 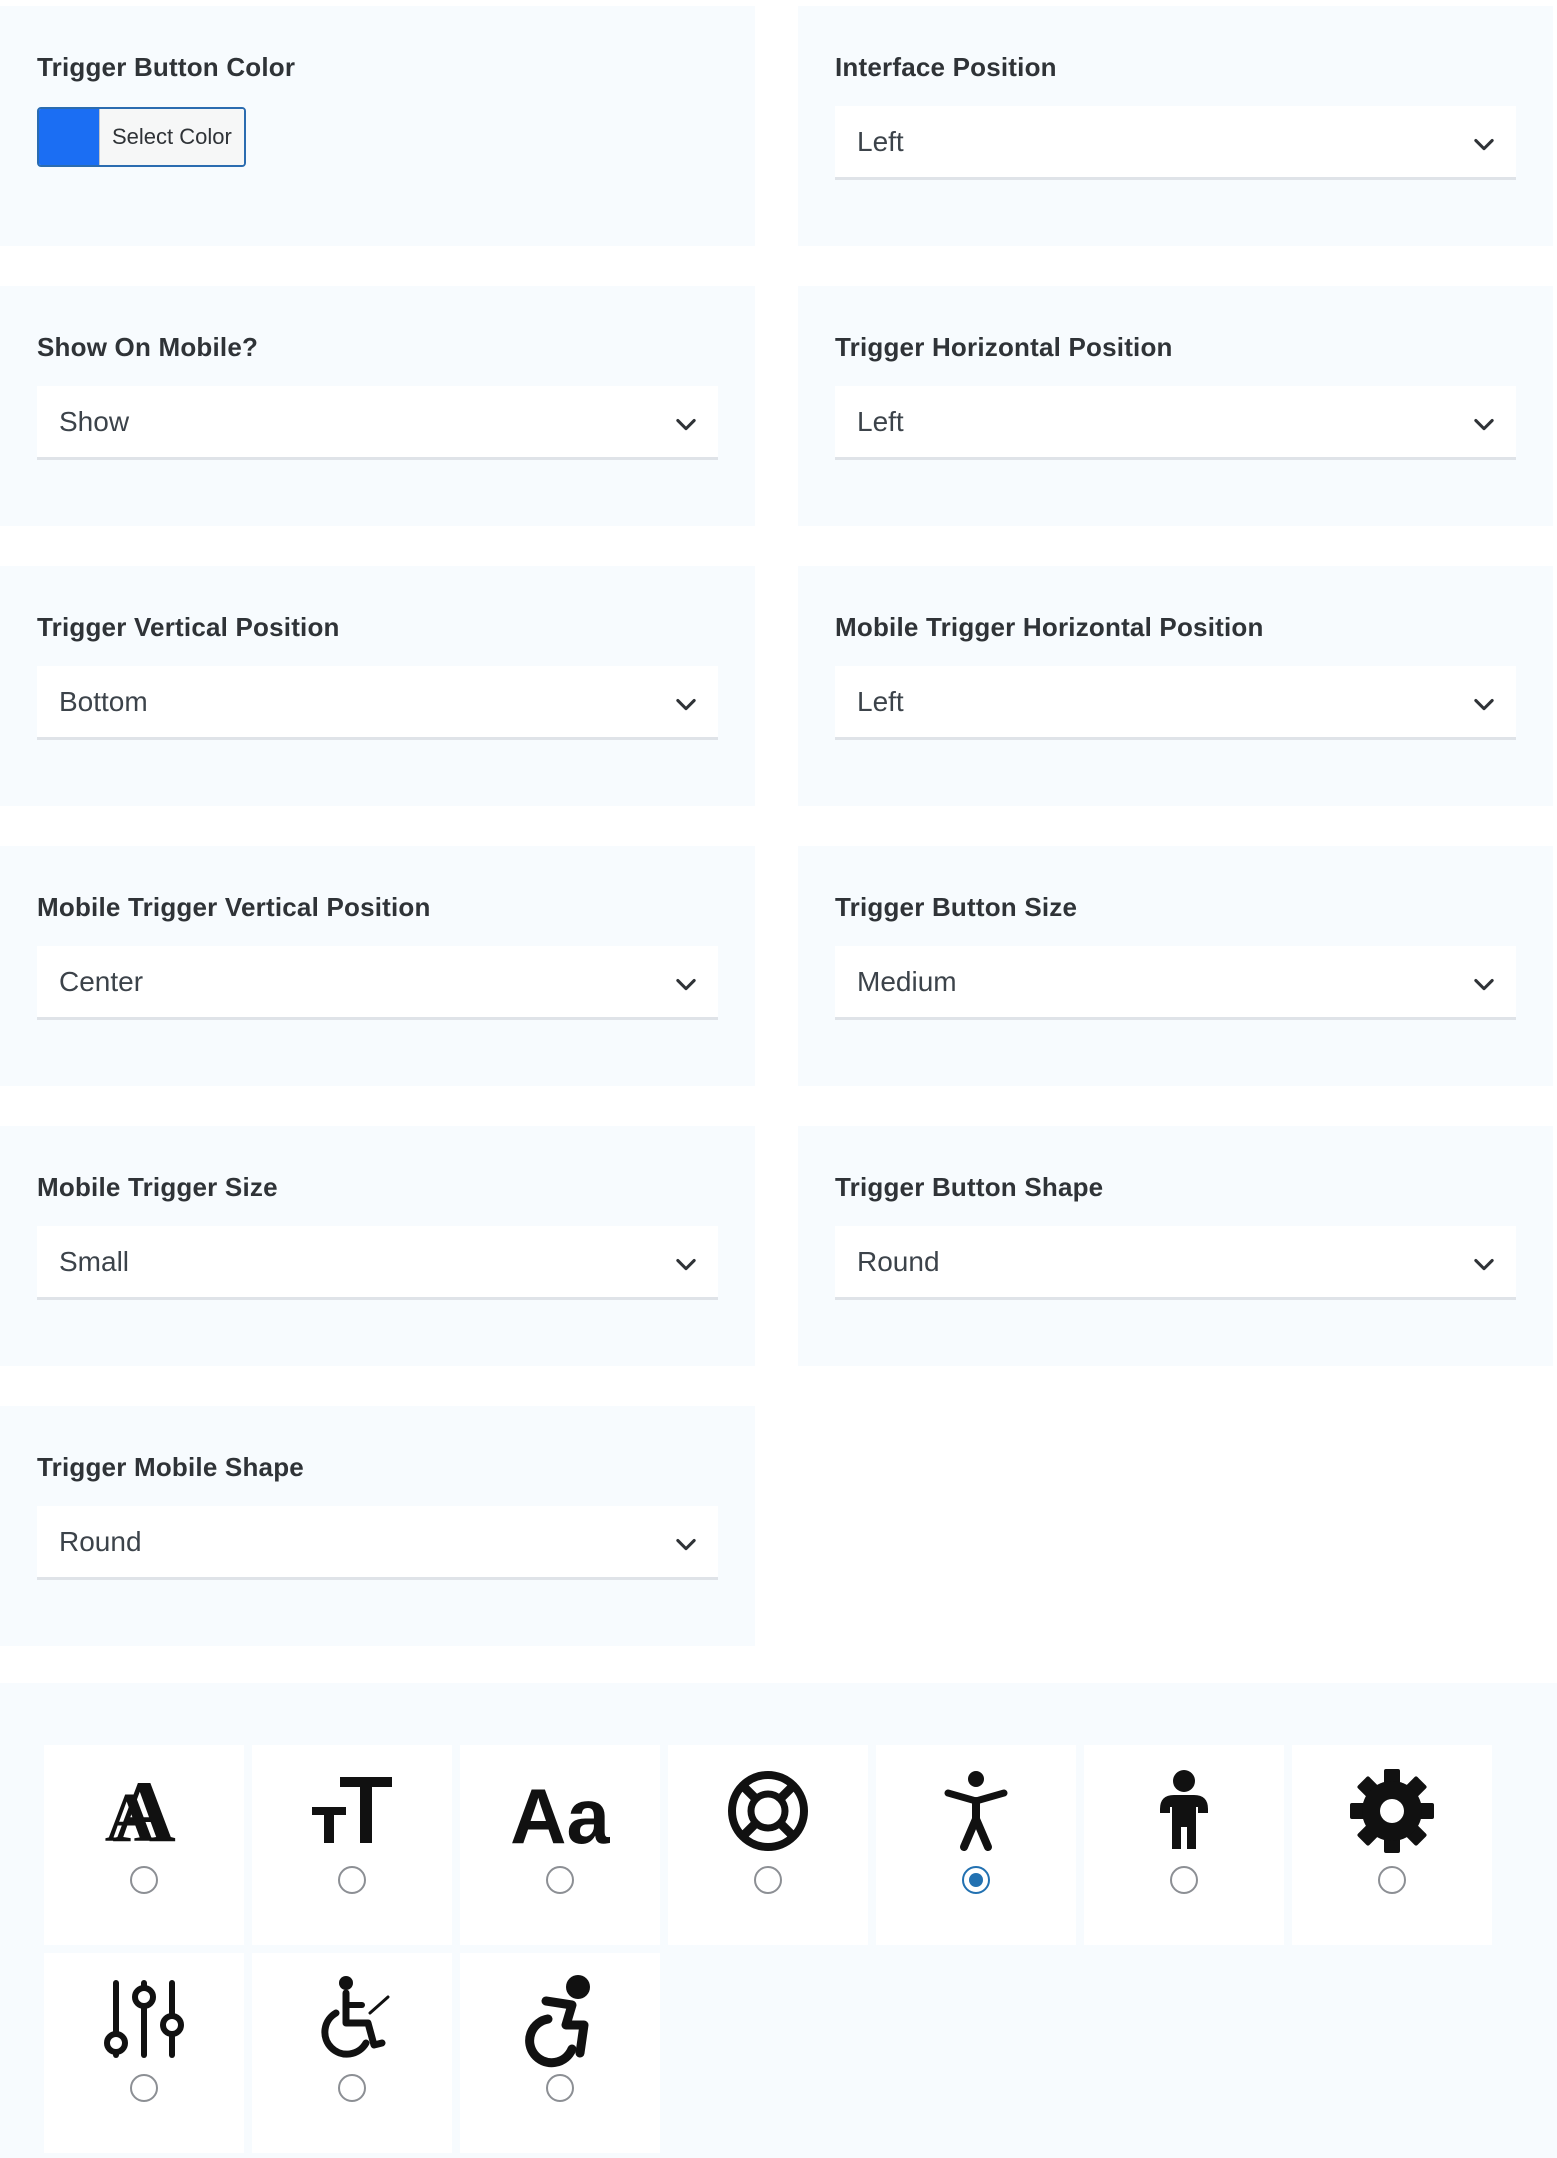 I want to click on gear-icon, so click(x=1392, y=1811).